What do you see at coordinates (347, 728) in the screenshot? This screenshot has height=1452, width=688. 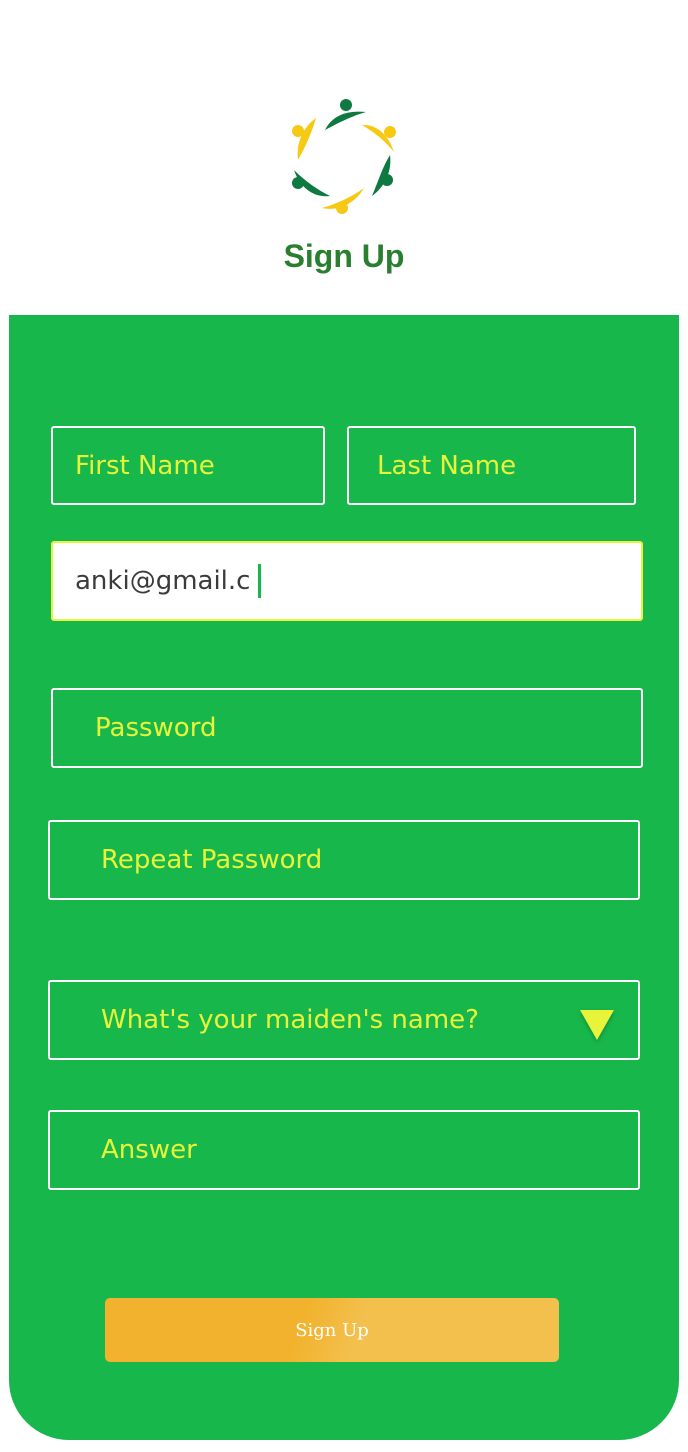 I see `password-input: Password` at bounding box center [347, 728].